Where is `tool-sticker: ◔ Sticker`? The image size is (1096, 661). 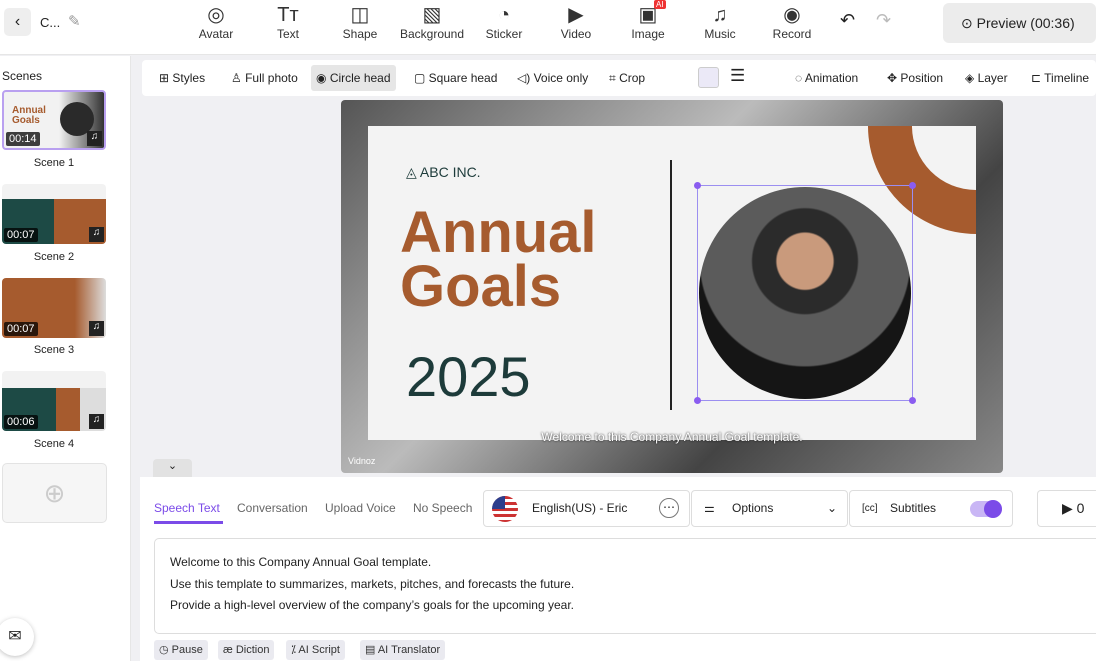 tool-sticker: ◔ Sticker is located at coordinates (504, 22).